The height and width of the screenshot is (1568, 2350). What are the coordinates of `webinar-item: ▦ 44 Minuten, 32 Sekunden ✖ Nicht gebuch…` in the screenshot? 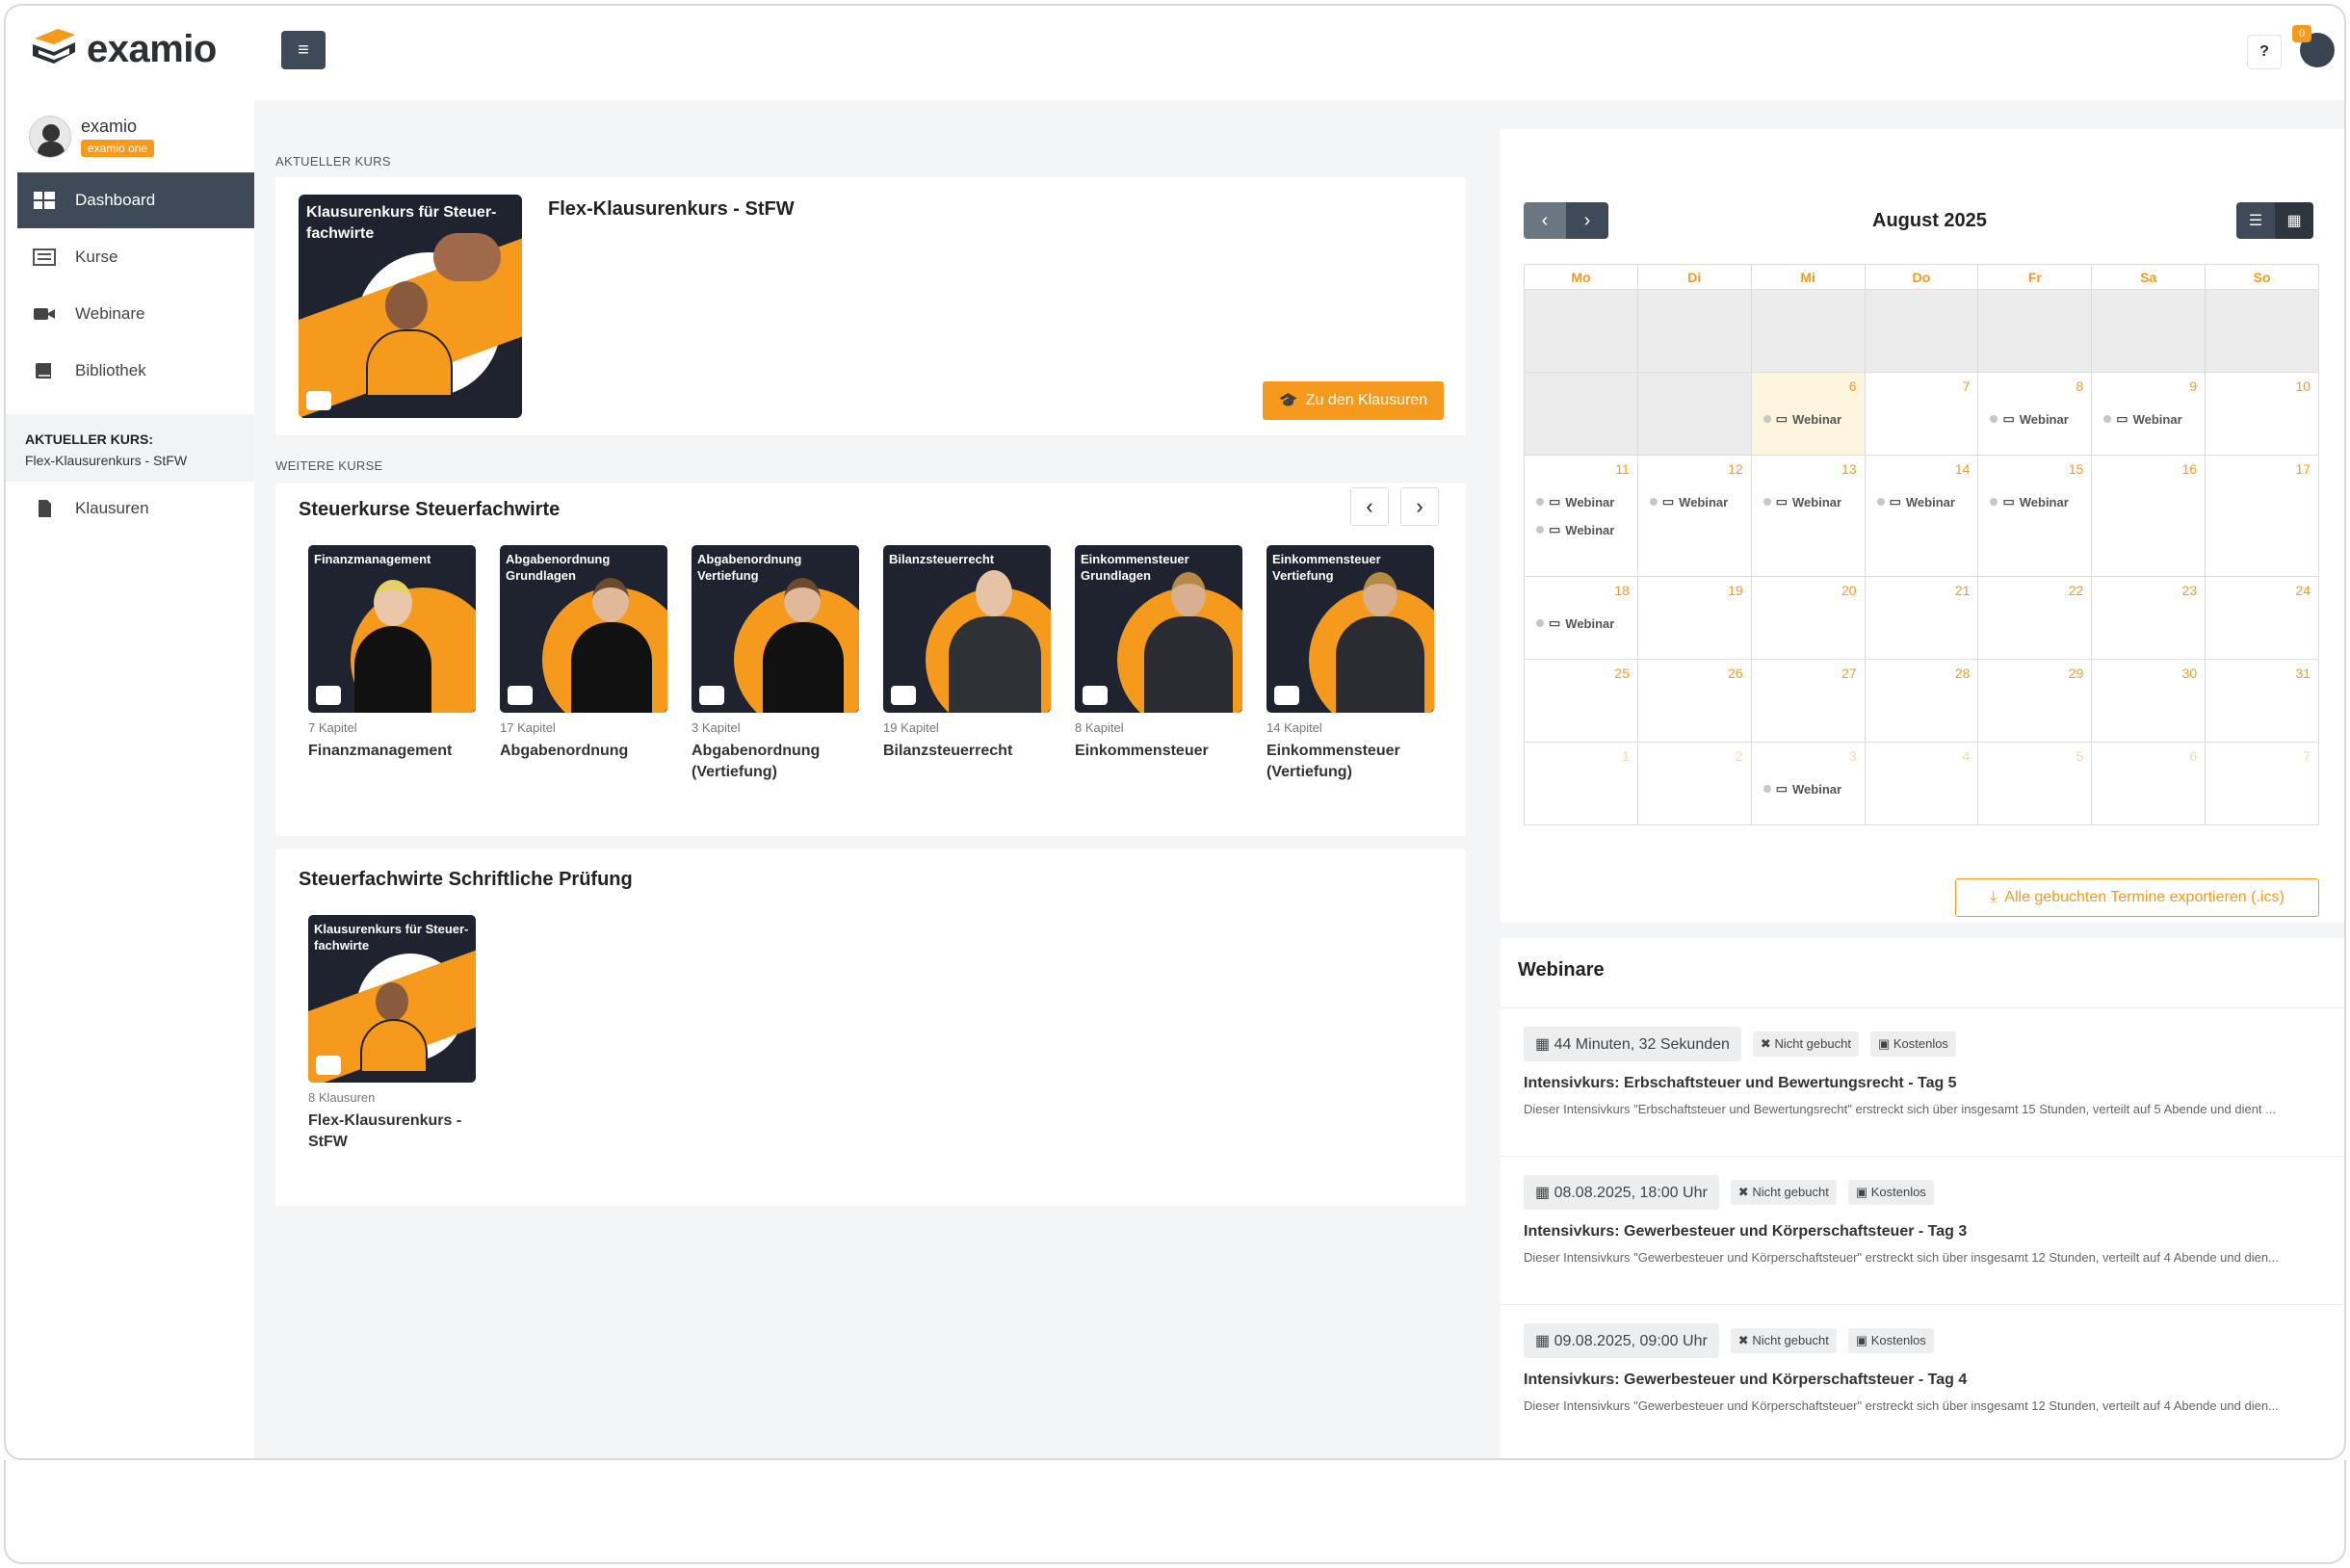 It's located at (1925, 1071).